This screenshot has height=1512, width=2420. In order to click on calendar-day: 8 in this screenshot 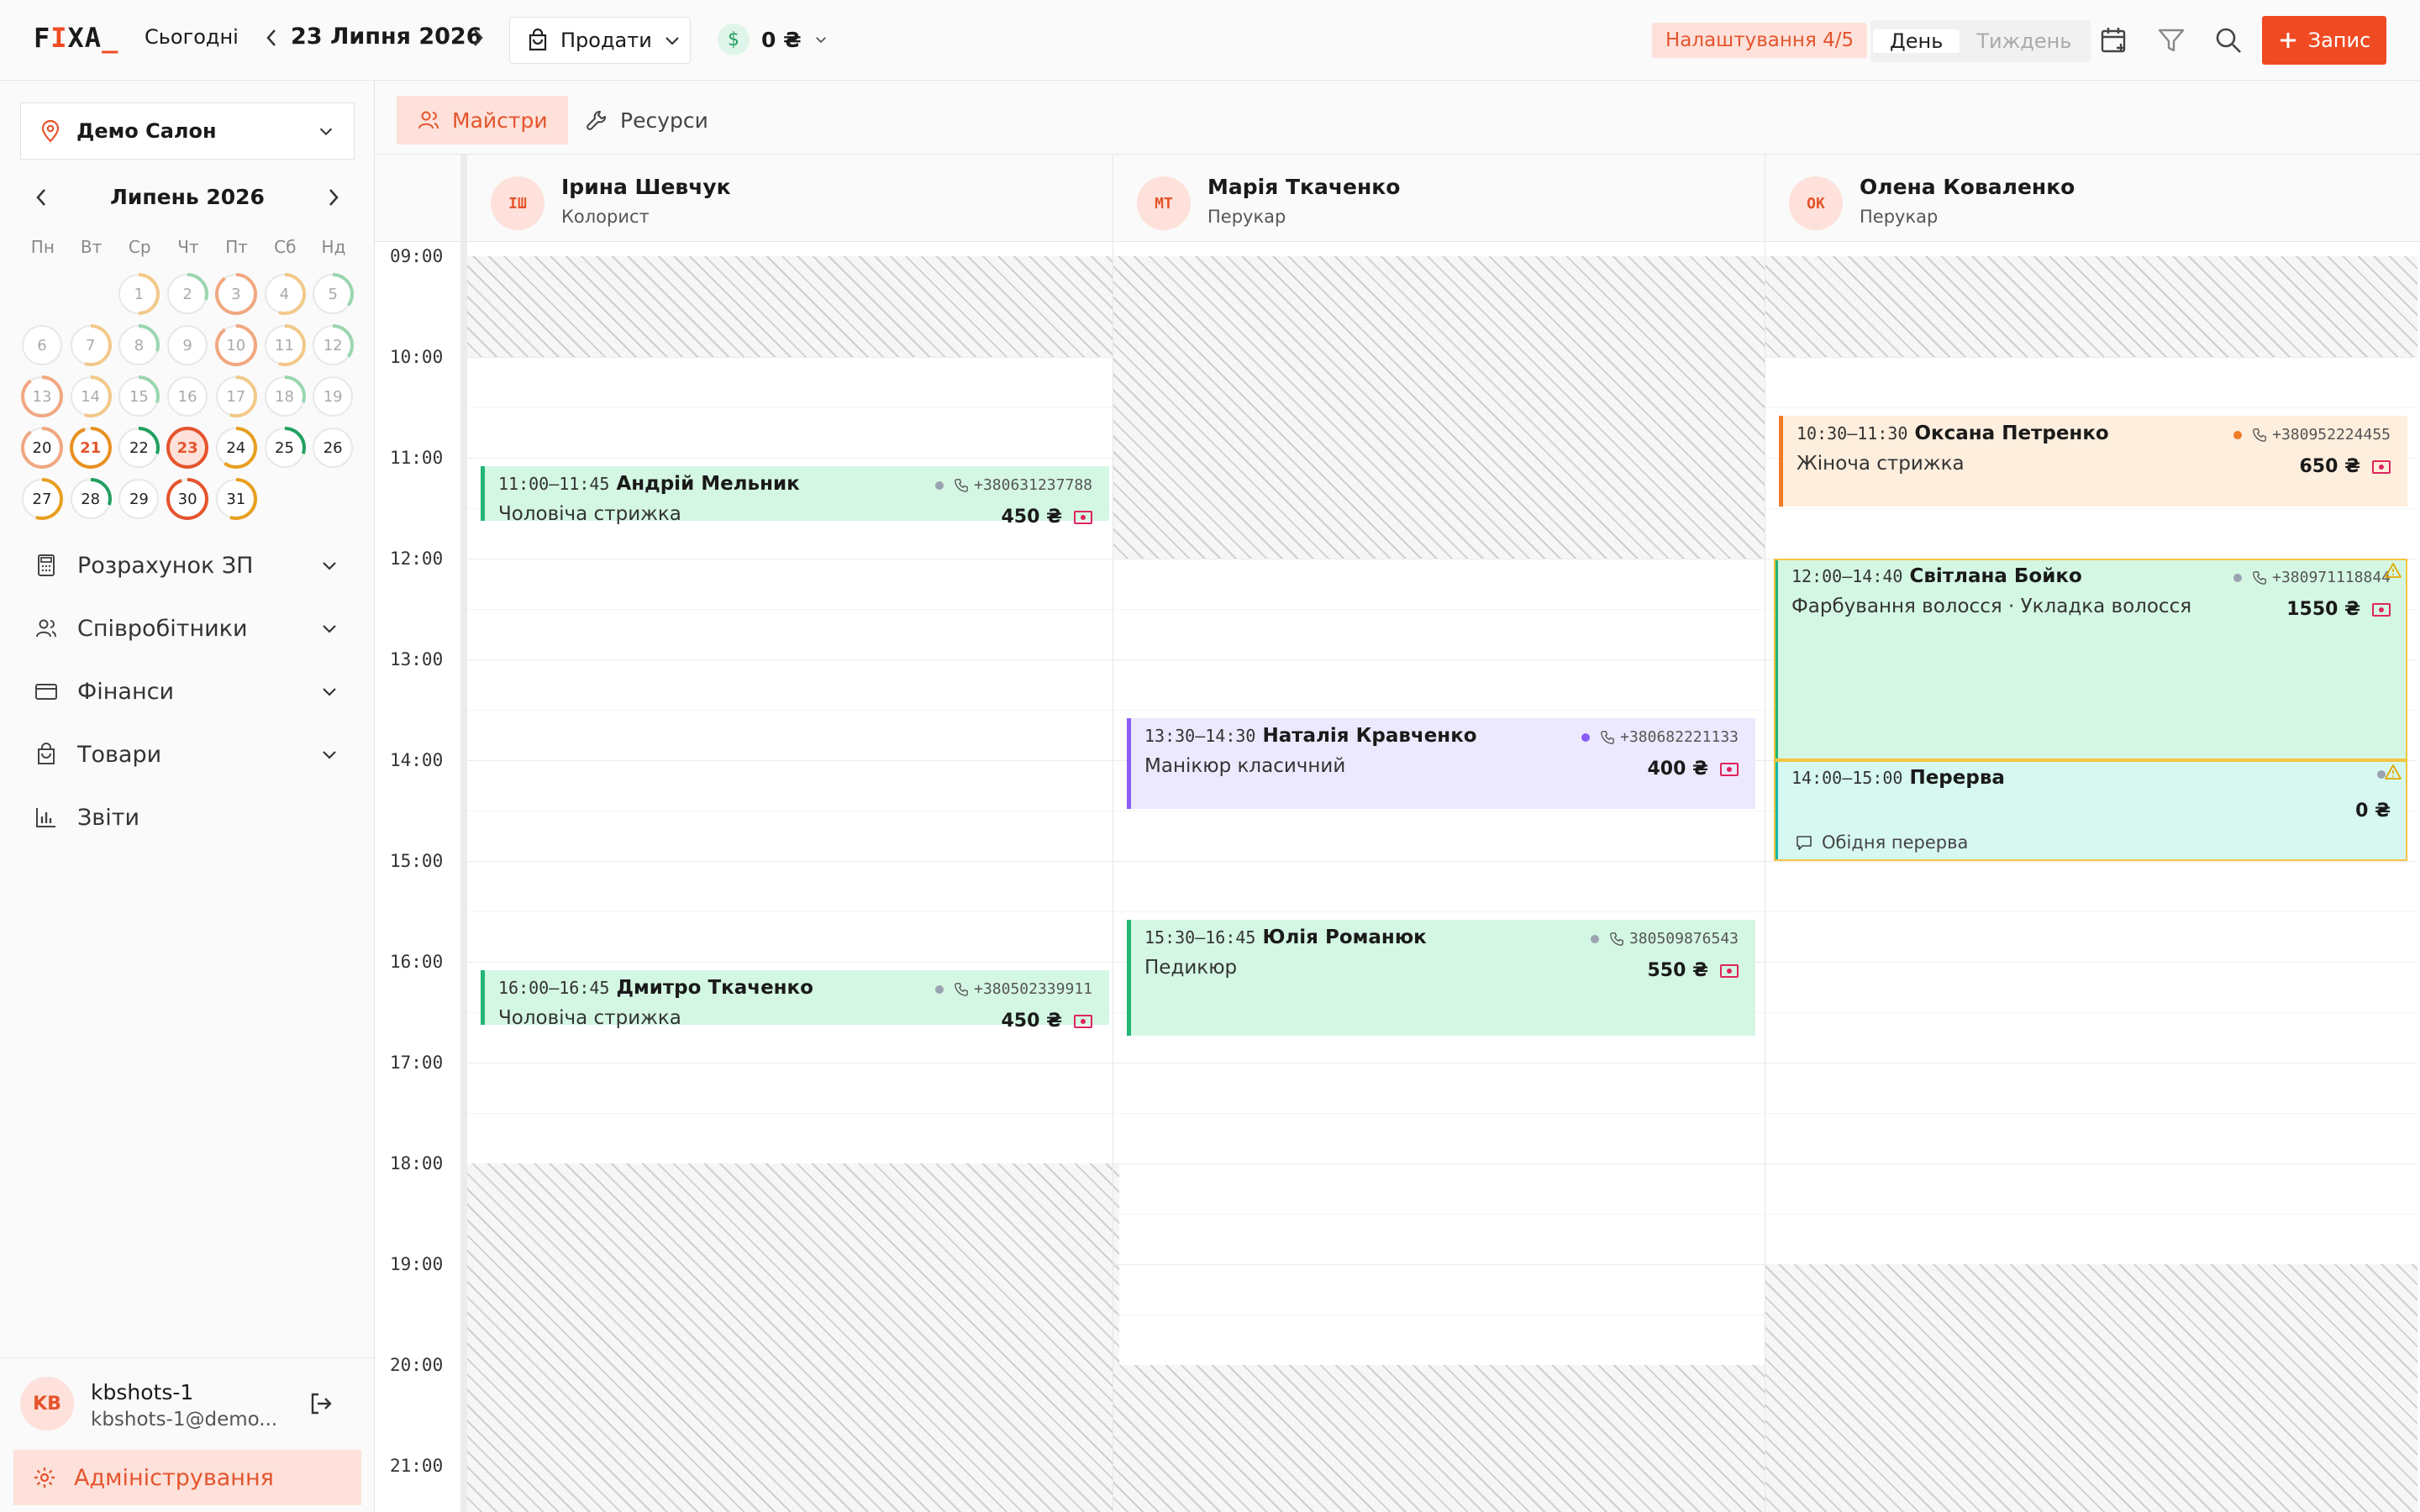, I will do `click(138, 345)`.